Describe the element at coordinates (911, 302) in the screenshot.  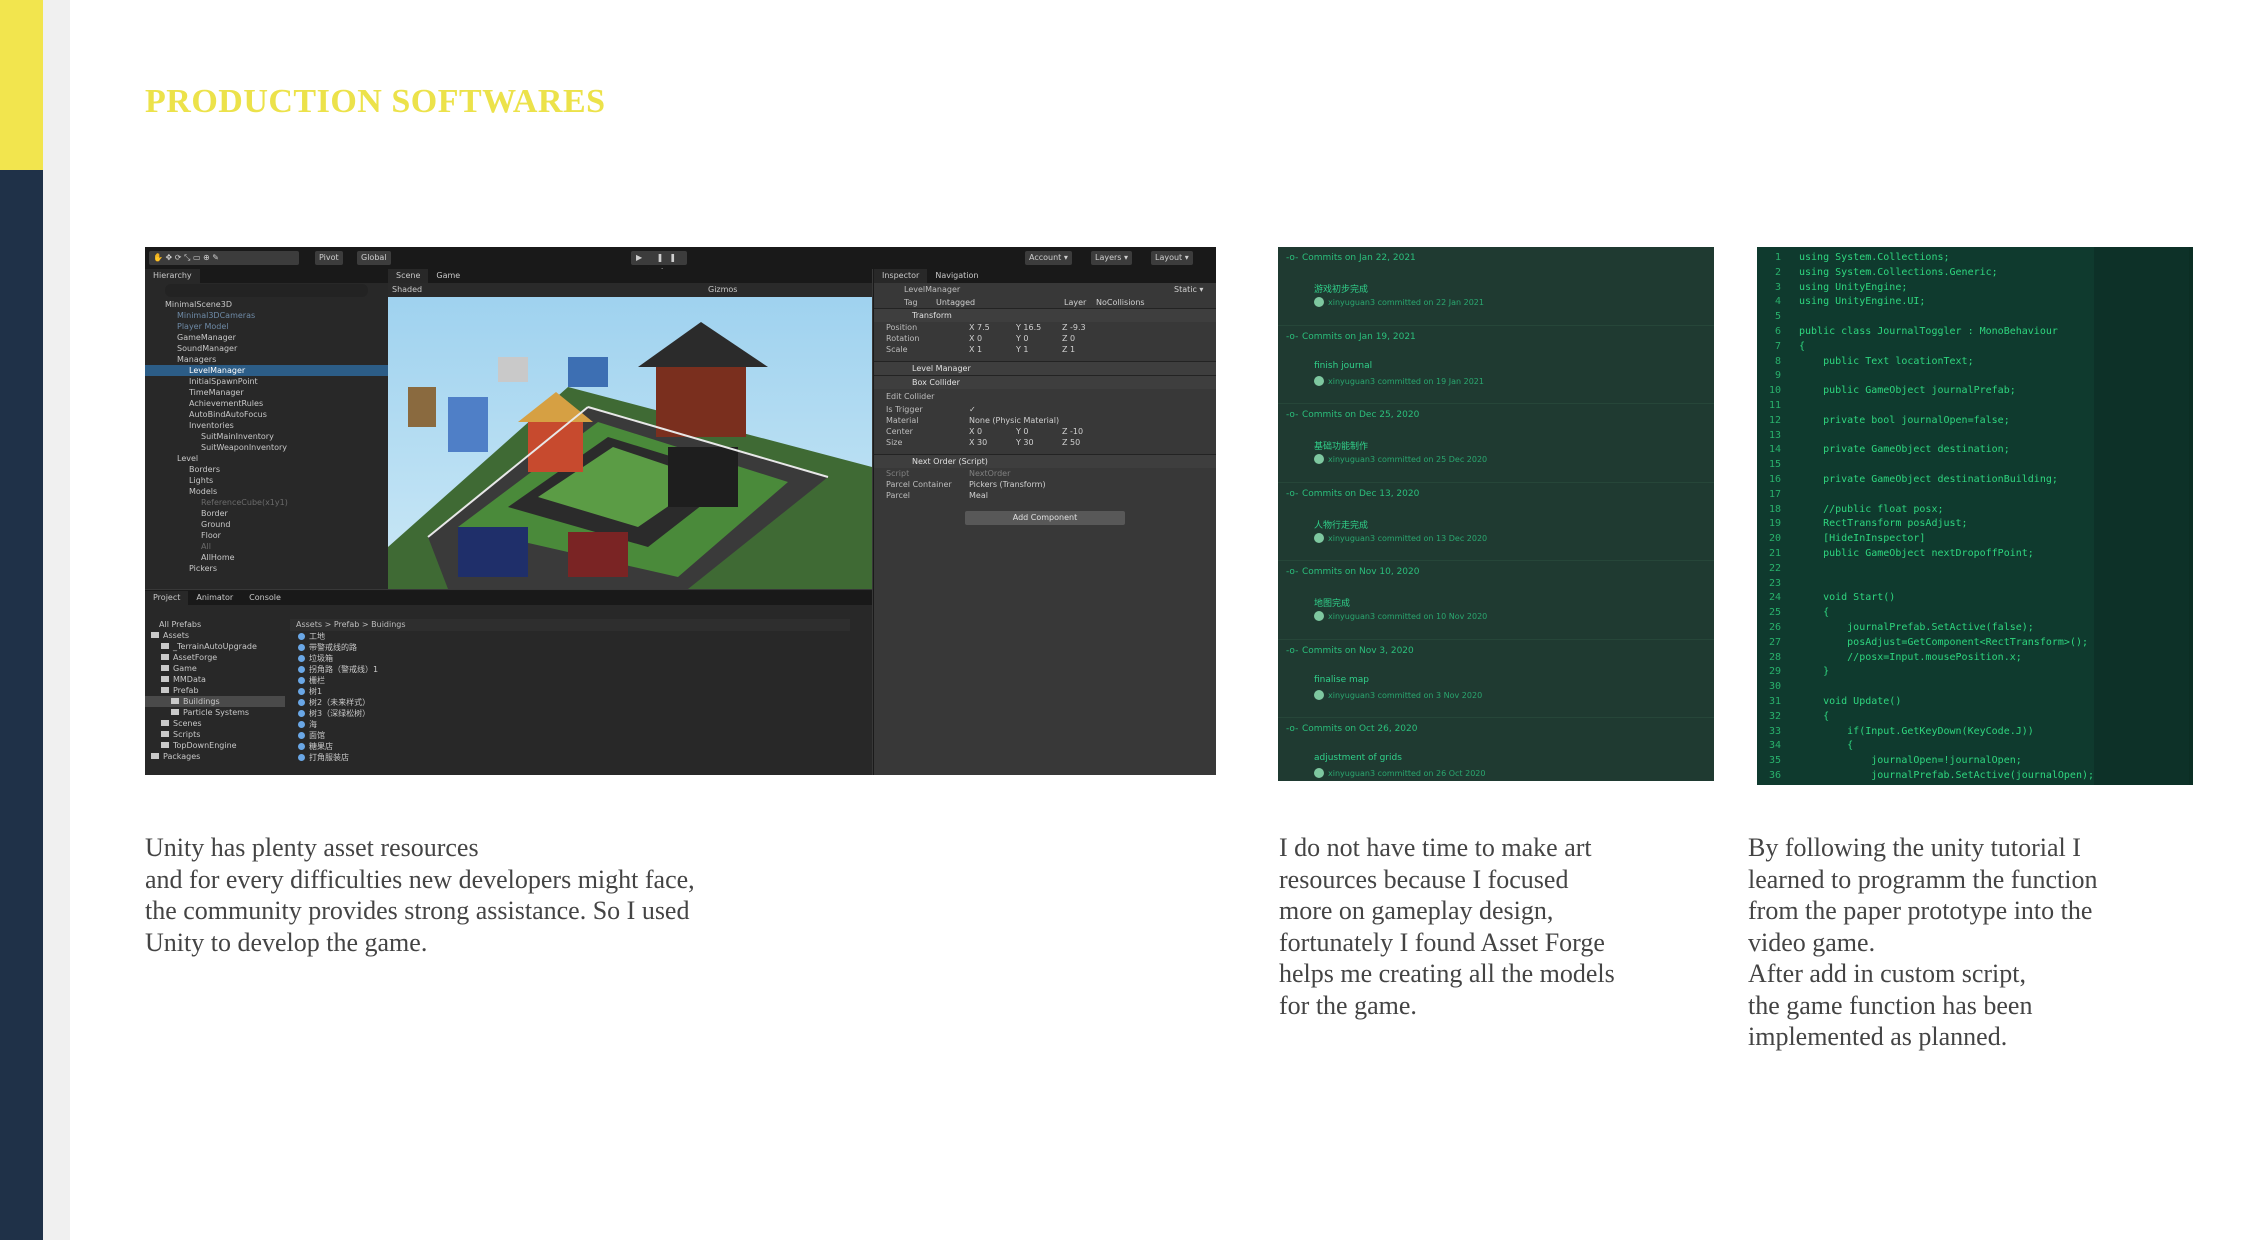
I see `tag-label: Tag` at that location.